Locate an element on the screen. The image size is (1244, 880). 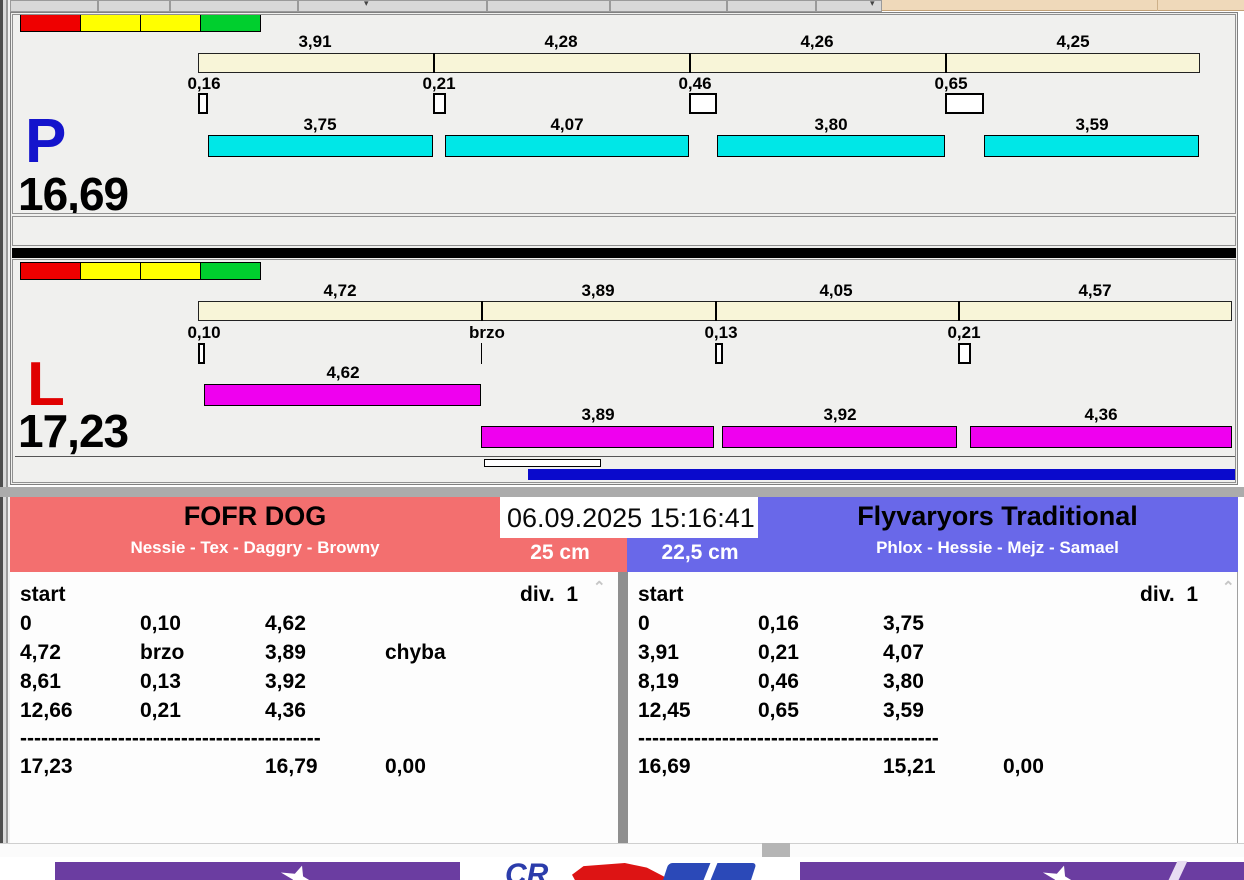
interval-label: 0,21 is located at coordinates (439, 83).